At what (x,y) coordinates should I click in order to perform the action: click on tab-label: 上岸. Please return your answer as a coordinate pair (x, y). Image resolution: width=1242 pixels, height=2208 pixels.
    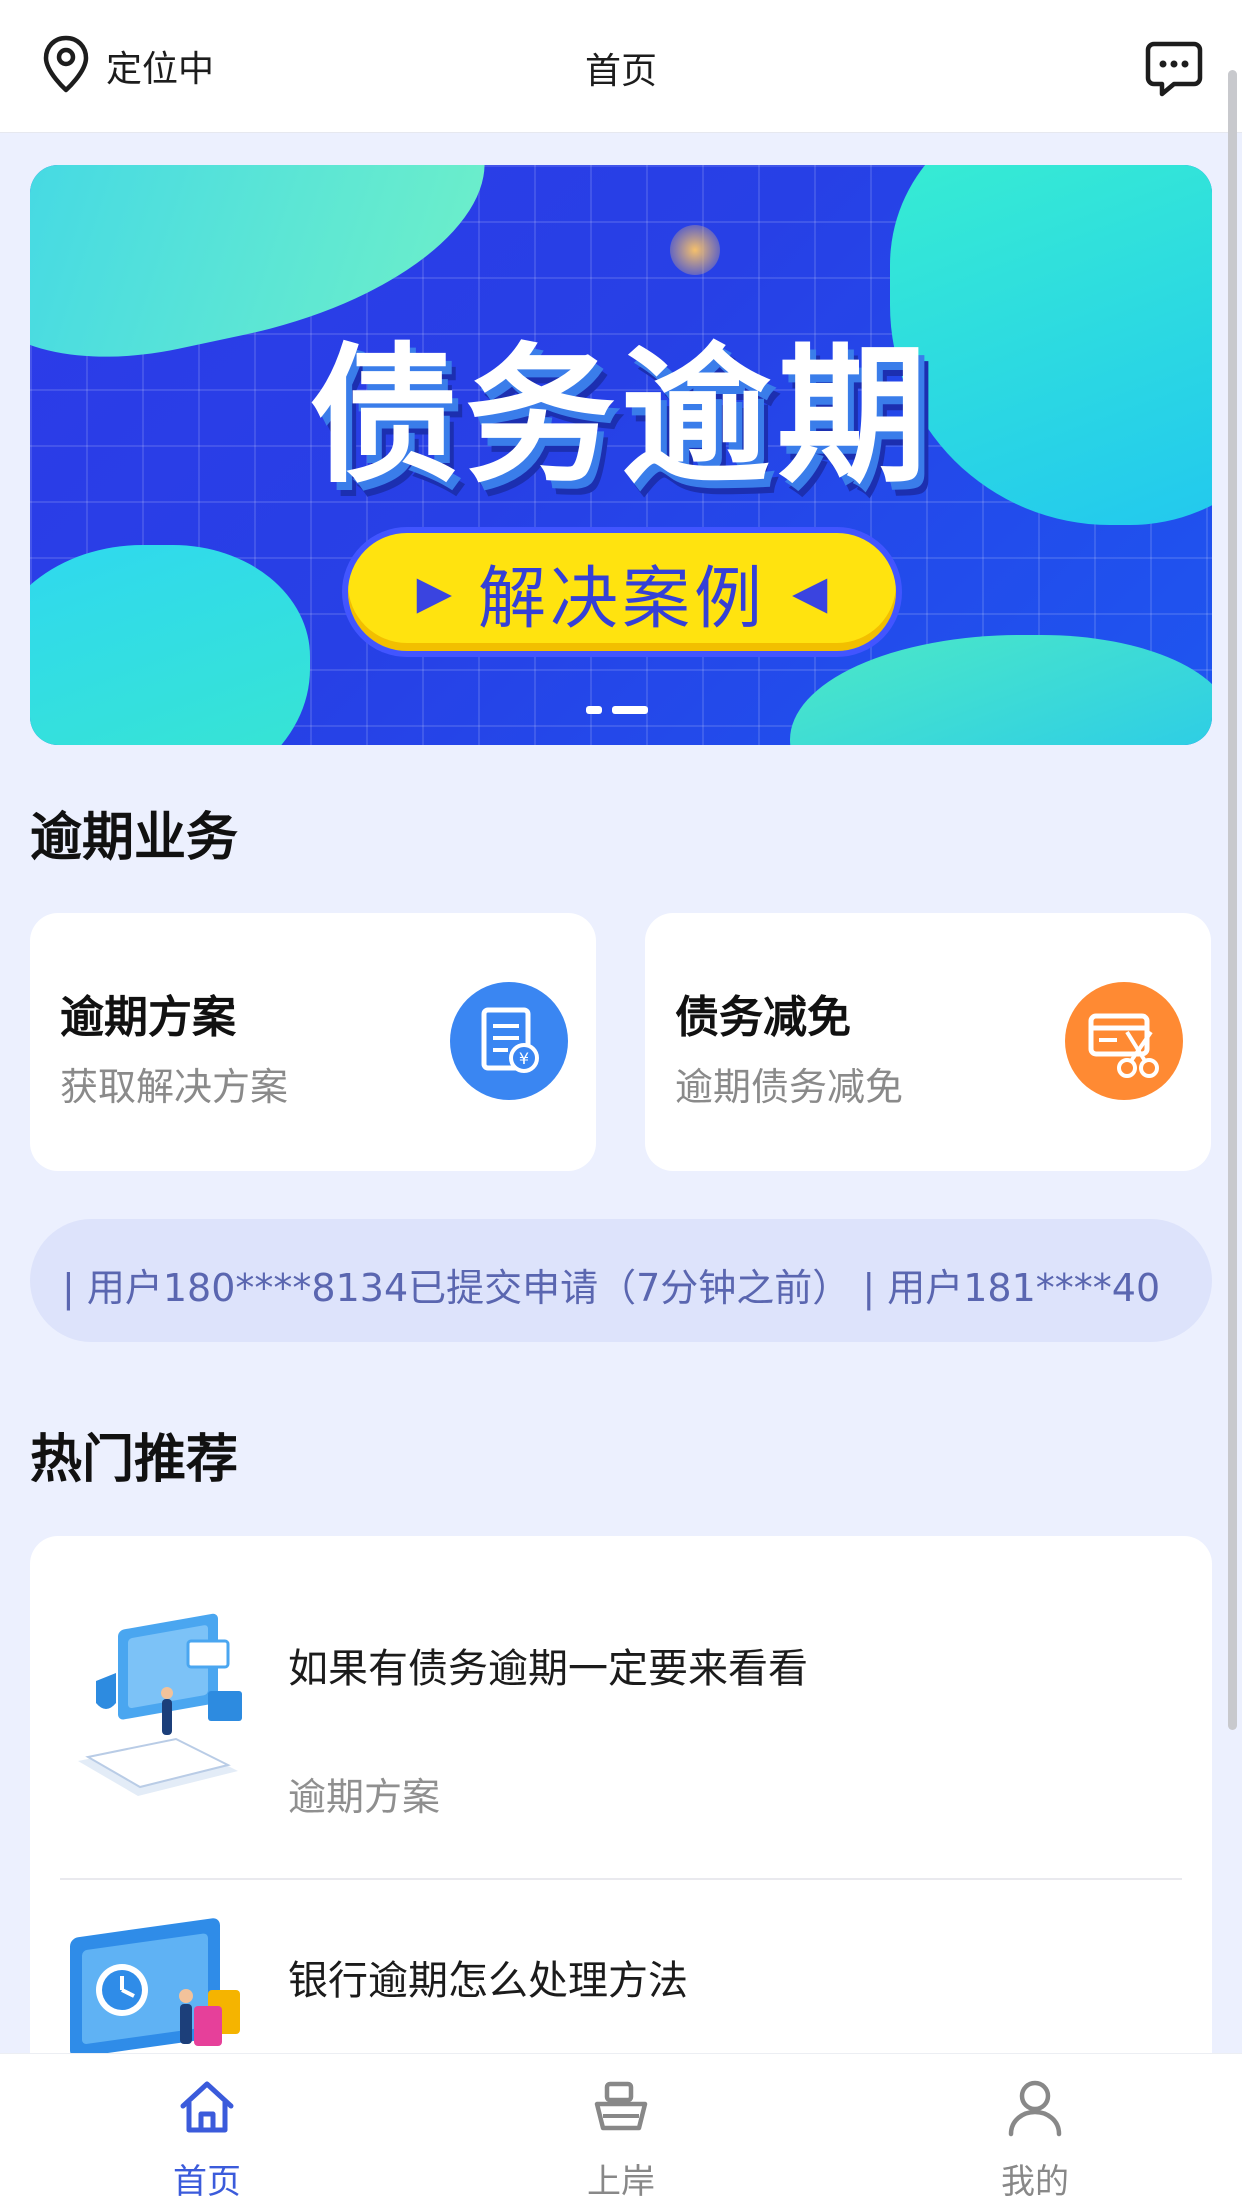
    Looking at the image, I should click on (621, 2182).